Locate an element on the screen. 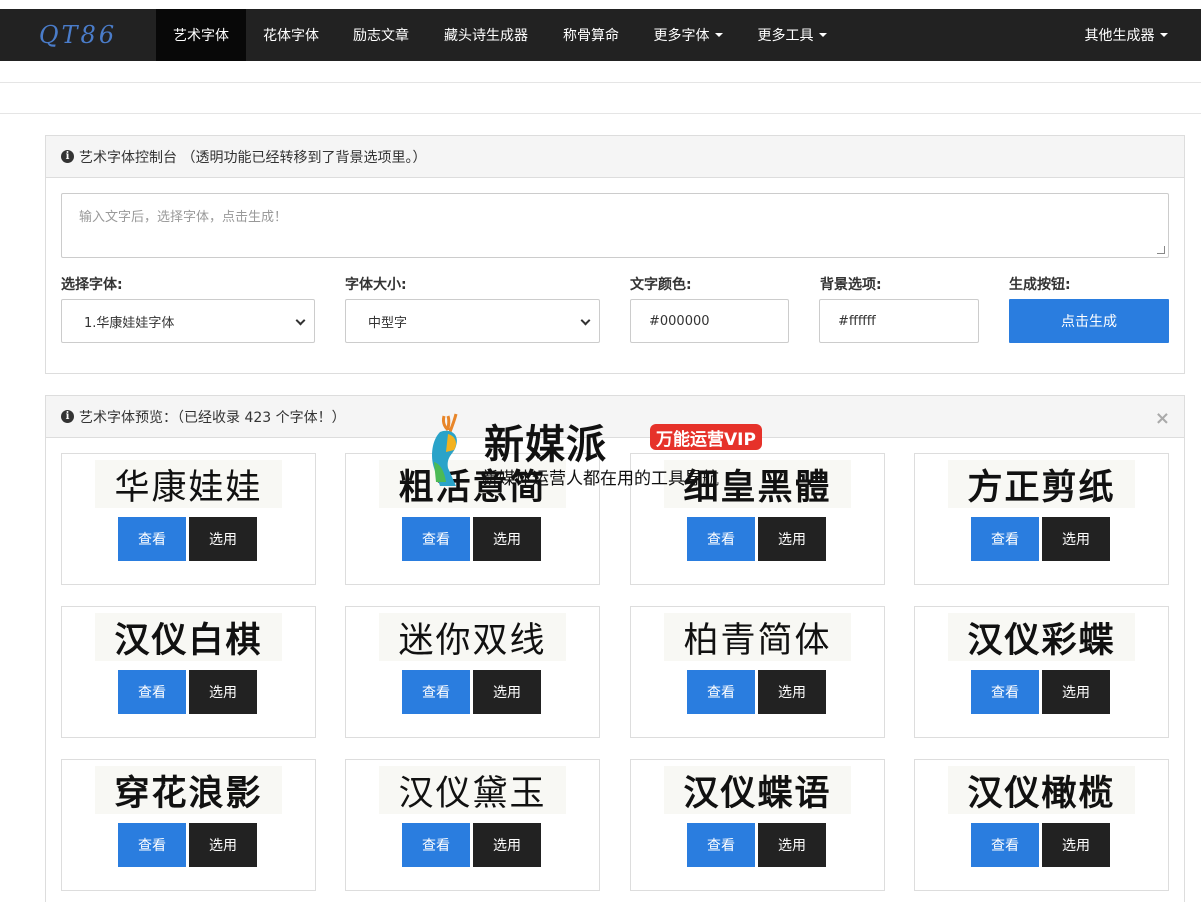 Image resolution: width=1201 pixels, height=902 pixels. color-input-label: 文字颜色: is located at coordinates (661, 285).